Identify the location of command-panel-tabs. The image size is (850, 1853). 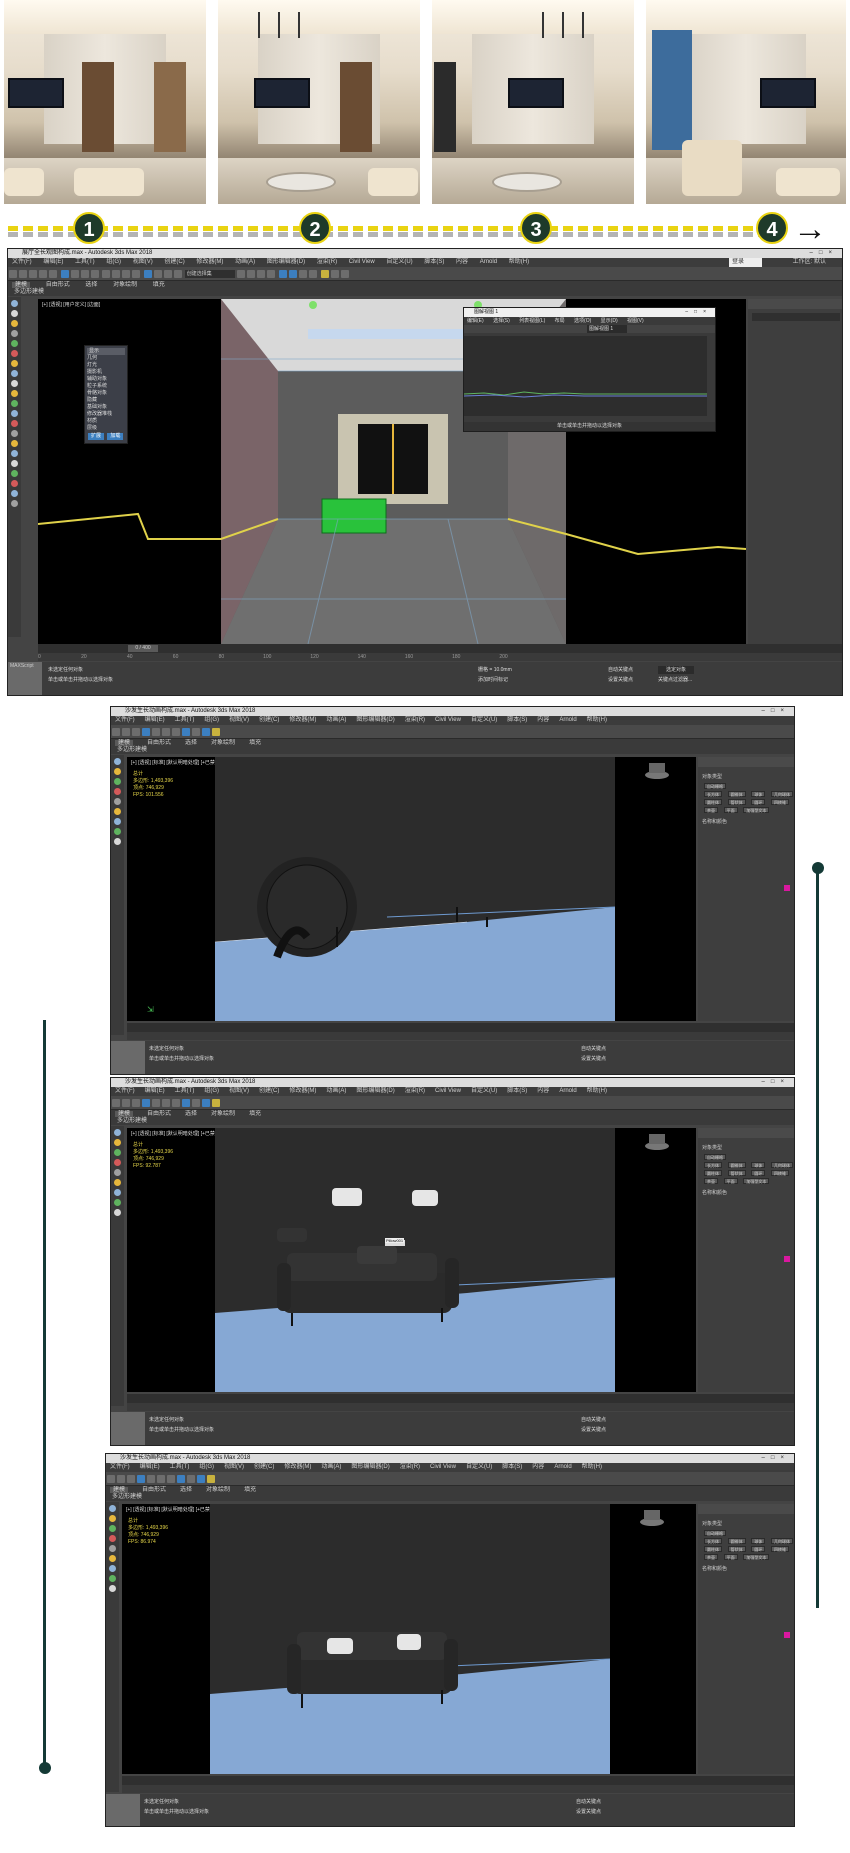
(746, 762).